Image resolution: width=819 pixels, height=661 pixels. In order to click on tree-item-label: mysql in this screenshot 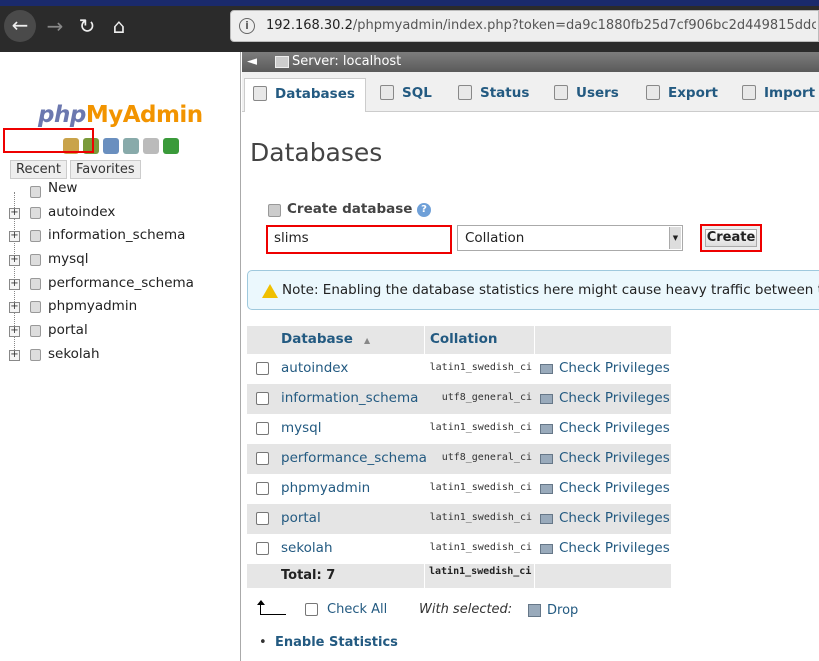, I will do `click(68, 258)`.